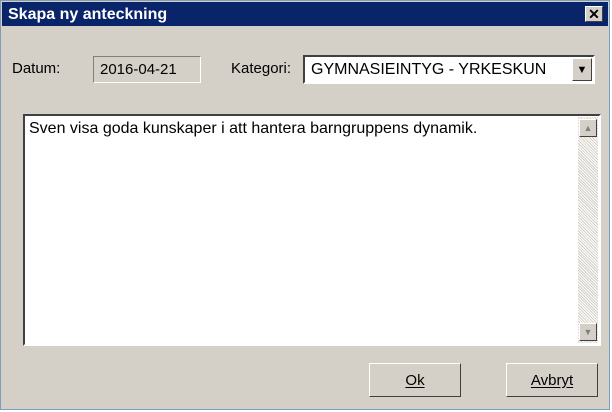 This screenshot has width=612, height=412. I want to click on category-select: GYMNASIEINTYG - YRKESKUN ▼, so click(449, 69).